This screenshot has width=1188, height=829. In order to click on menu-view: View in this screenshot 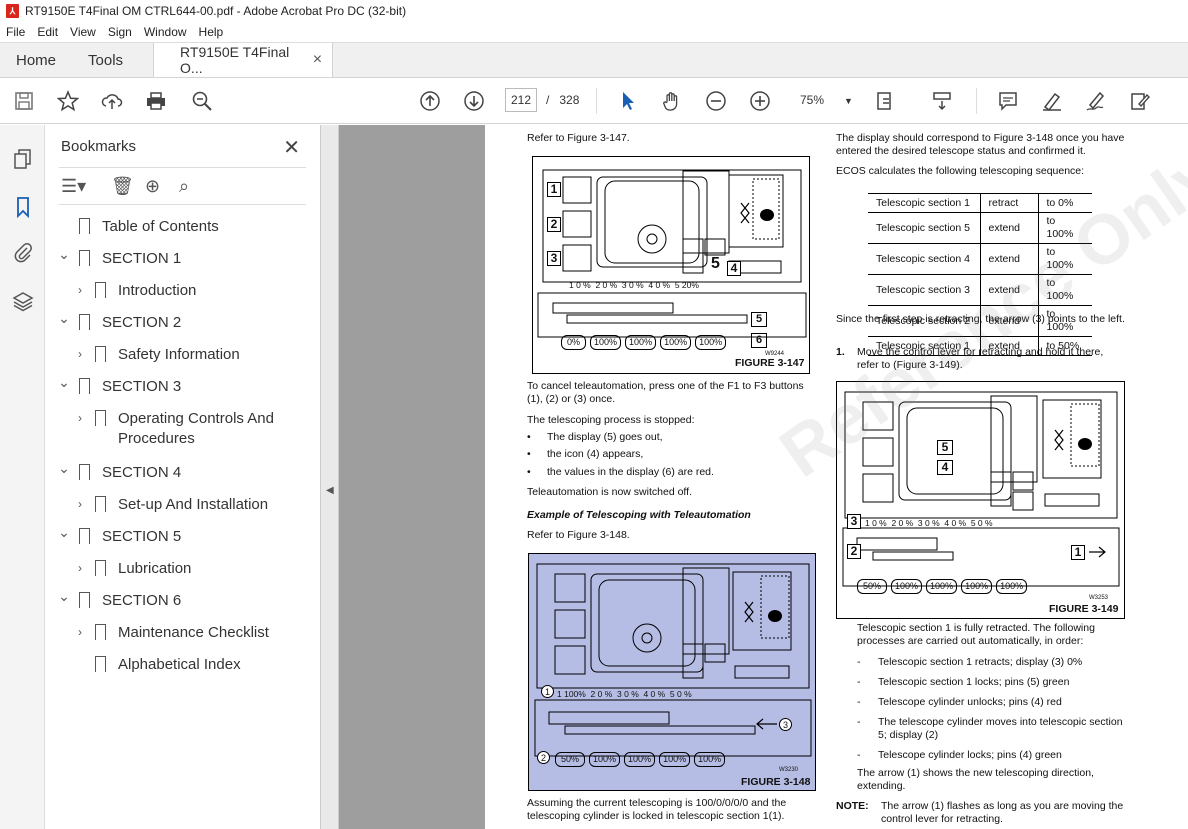, I will do `click(83, 32)`.